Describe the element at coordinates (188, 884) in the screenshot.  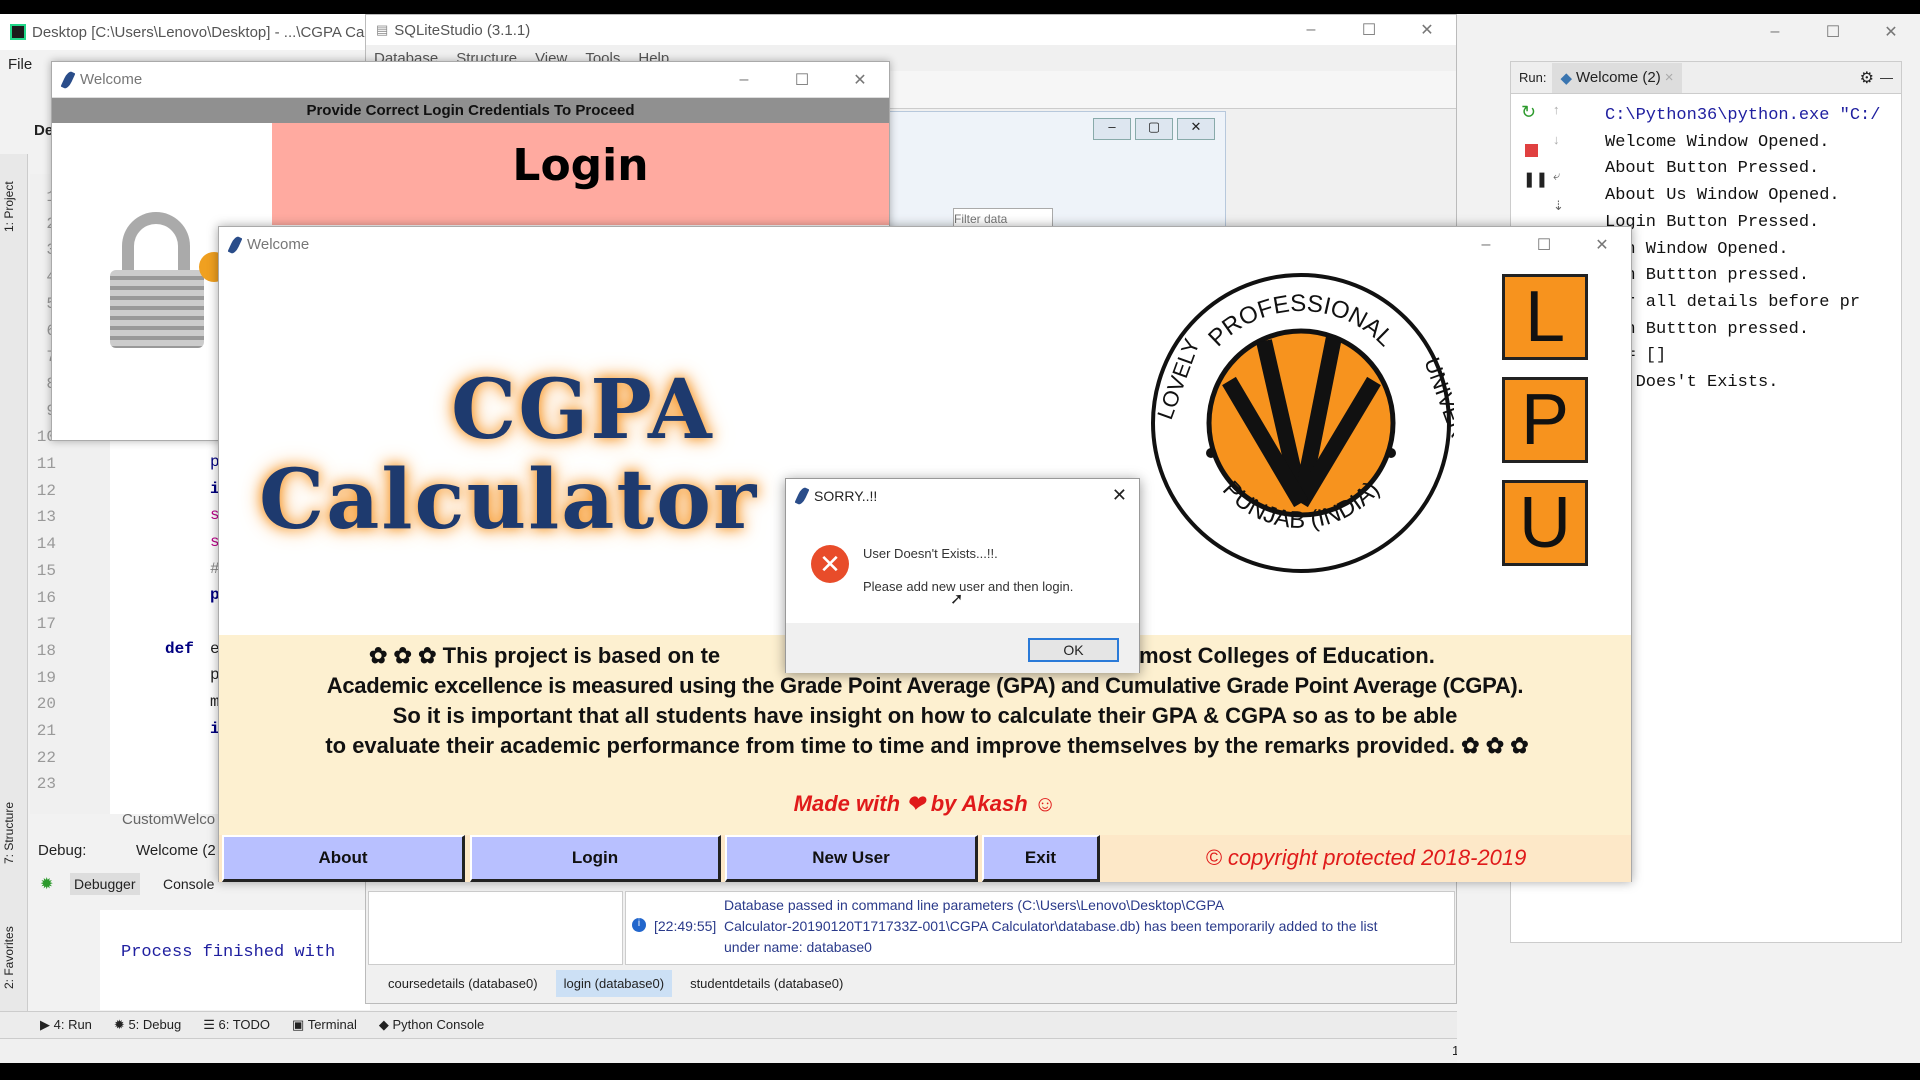
I see `console-tab: Console` at that location.